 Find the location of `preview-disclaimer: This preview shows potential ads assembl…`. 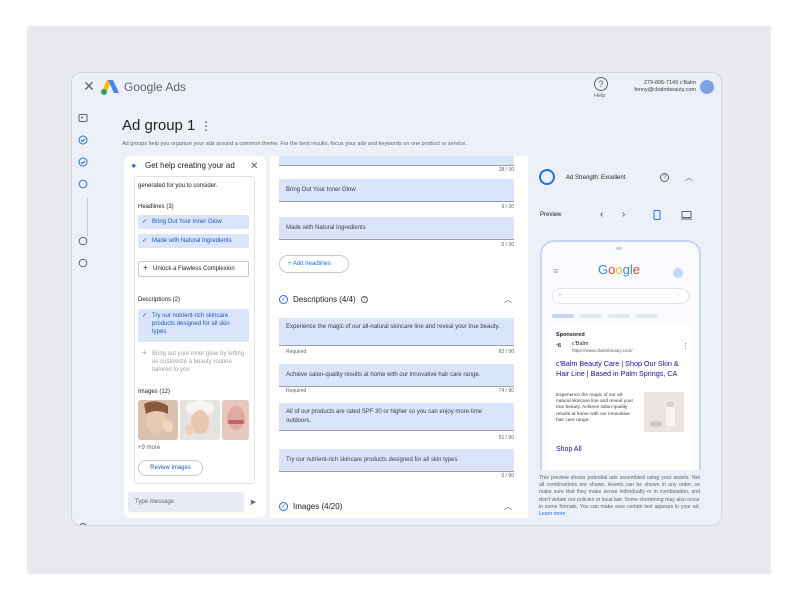

preview-disclaimer: This preview shows potential ads assembl… is located at coordinates (619, 496).